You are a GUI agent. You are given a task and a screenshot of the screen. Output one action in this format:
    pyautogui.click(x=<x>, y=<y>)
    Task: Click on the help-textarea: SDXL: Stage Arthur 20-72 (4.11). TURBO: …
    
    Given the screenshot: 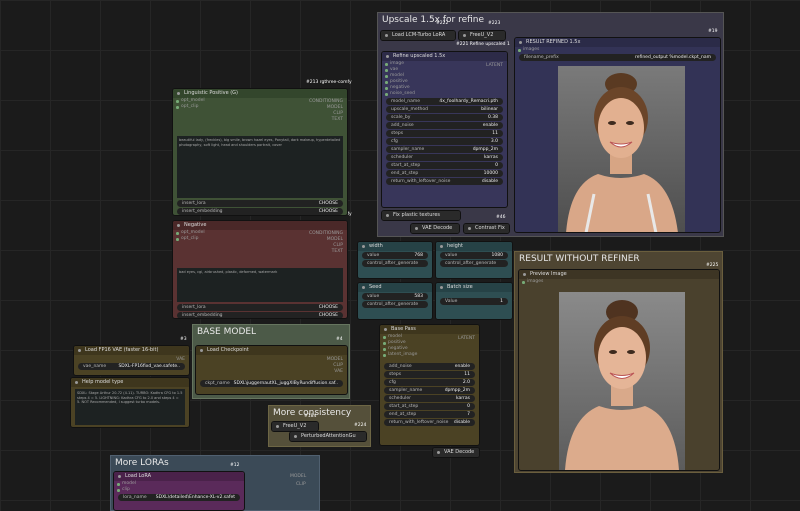 What is the action you would take?
    pyautogui.click(x=130, y=407)
    